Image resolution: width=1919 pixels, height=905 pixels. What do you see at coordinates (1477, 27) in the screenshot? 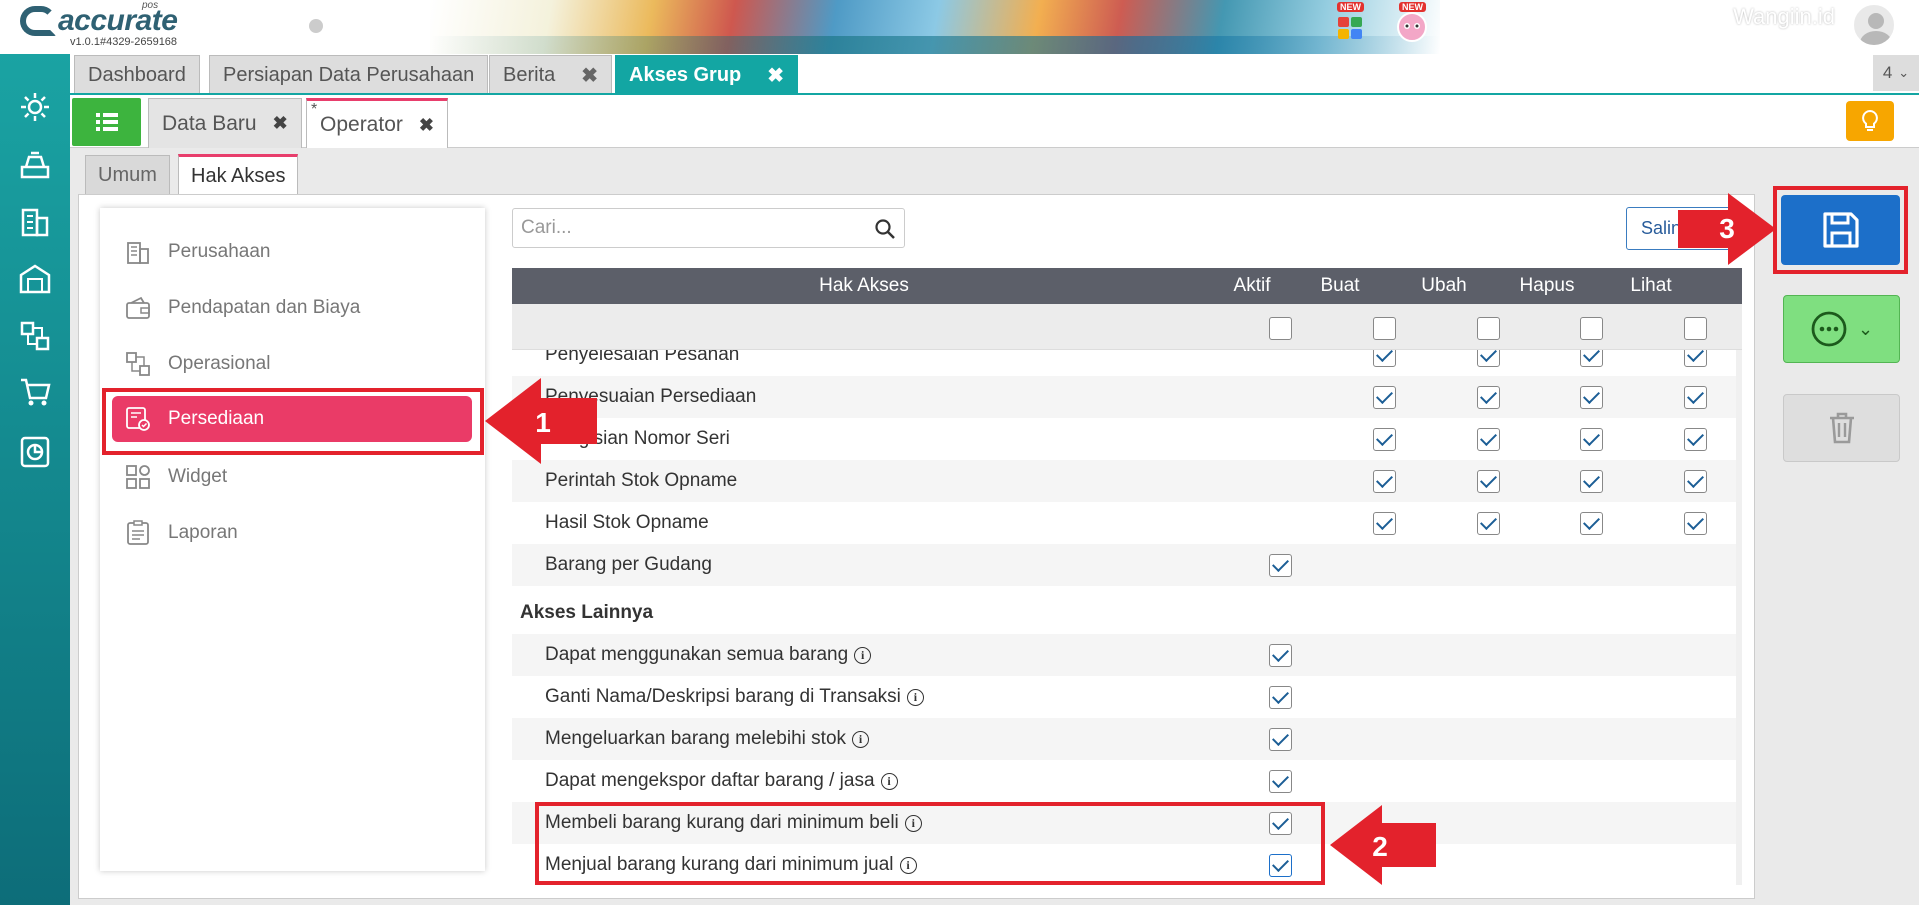
I see `search-button` at bounding box center [1477, 27].